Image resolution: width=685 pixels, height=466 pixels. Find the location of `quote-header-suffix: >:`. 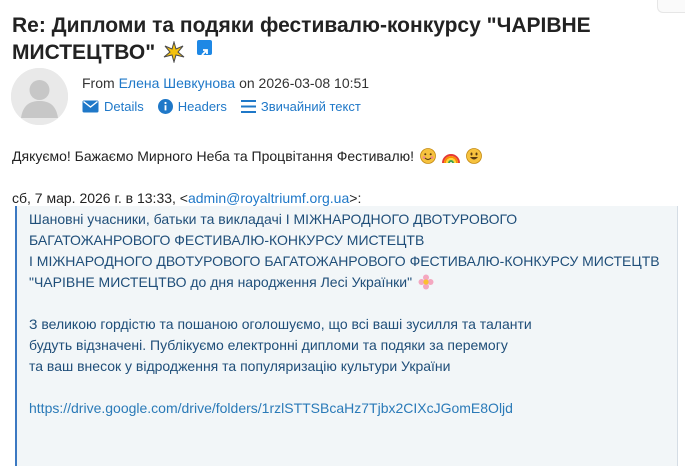

quote-header-suffix: >: is located at coordinates (355, 198).